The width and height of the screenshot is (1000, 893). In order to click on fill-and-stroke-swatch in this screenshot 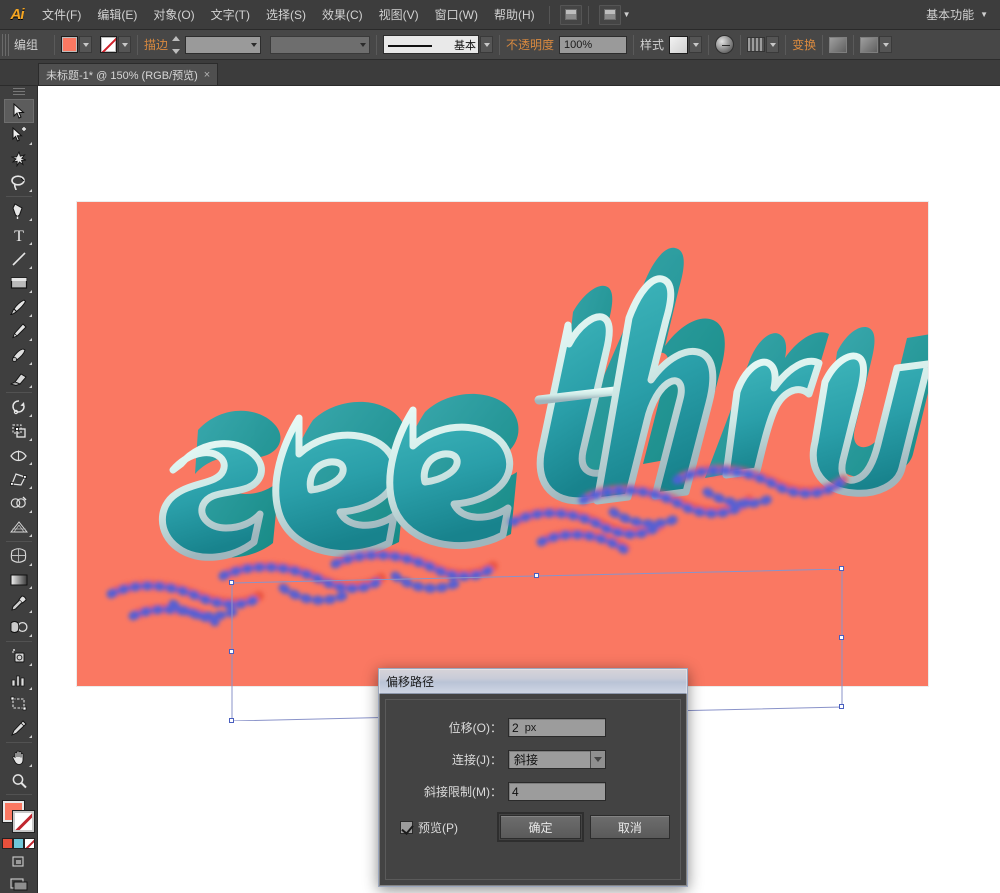, I will do `click(18, 817)`.